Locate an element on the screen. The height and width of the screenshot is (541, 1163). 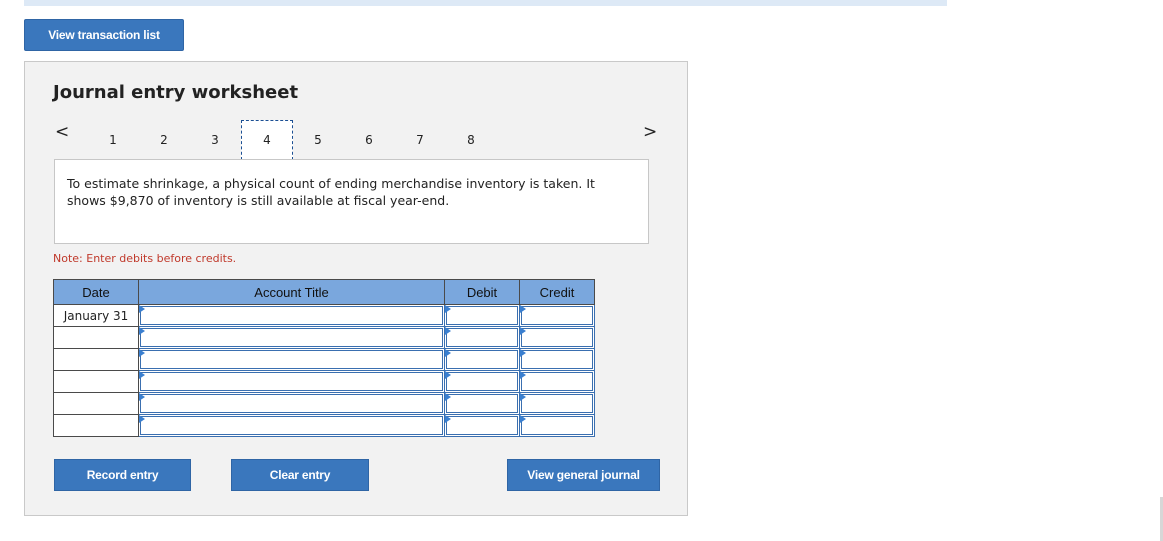
worksheet-title: Journal entry worksheet is located at coordinates (176, 92).